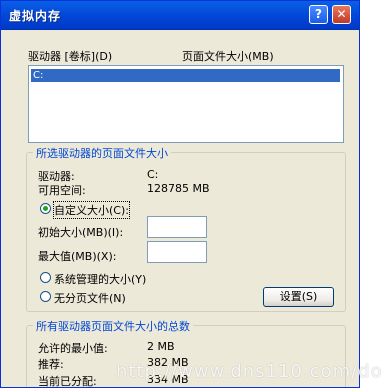 The height and width of the screenshot is (388, 386). I want to click on free-space-label: 可用空间:, so click(62, 190).